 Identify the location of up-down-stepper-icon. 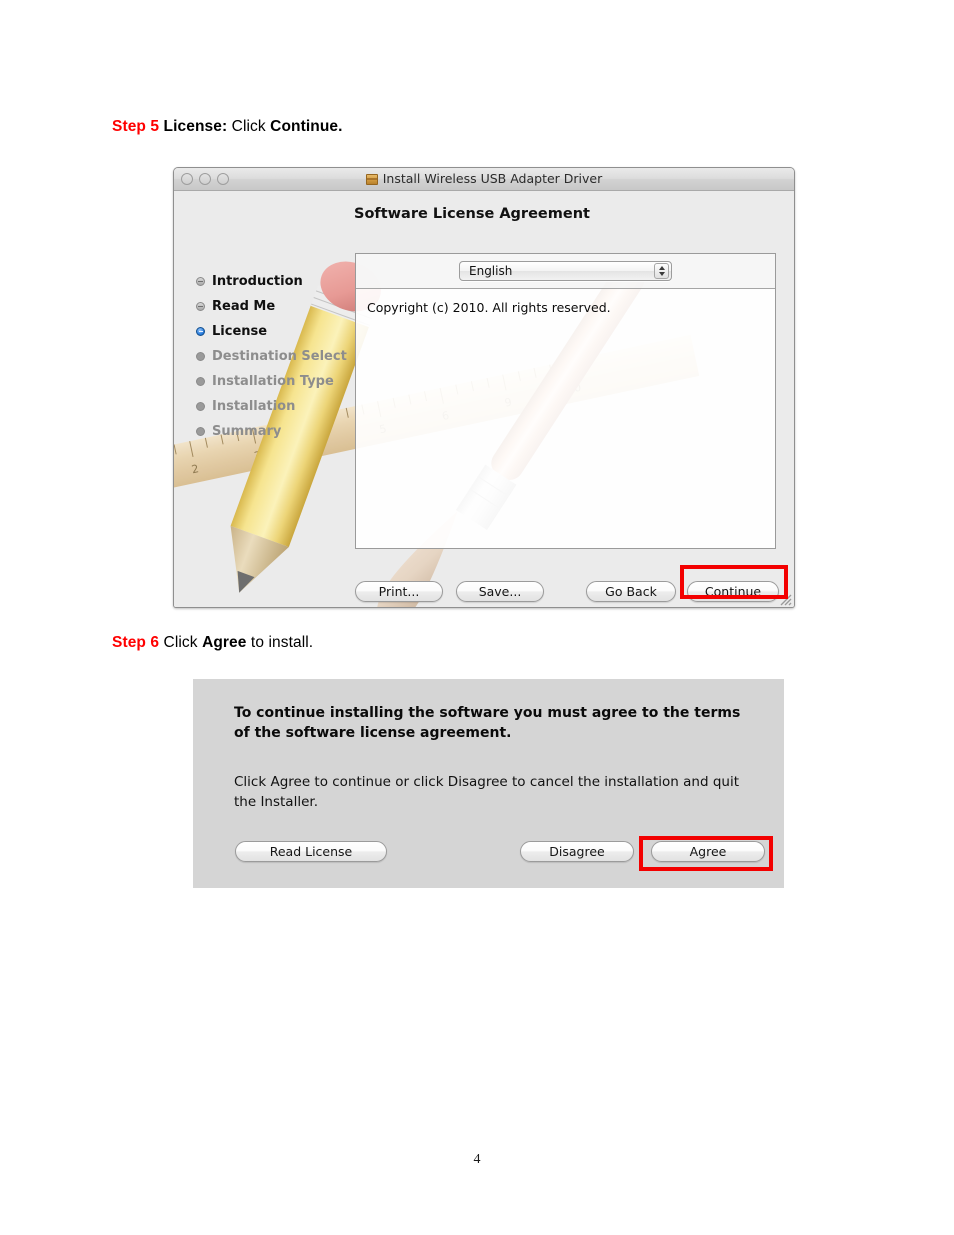
(661, 271).